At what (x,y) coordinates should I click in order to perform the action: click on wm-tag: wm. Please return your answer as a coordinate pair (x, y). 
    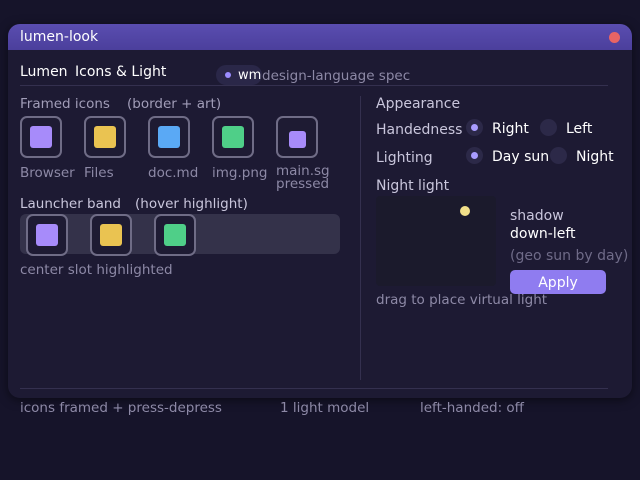
    Looking at the image, I should click on (239, 75).